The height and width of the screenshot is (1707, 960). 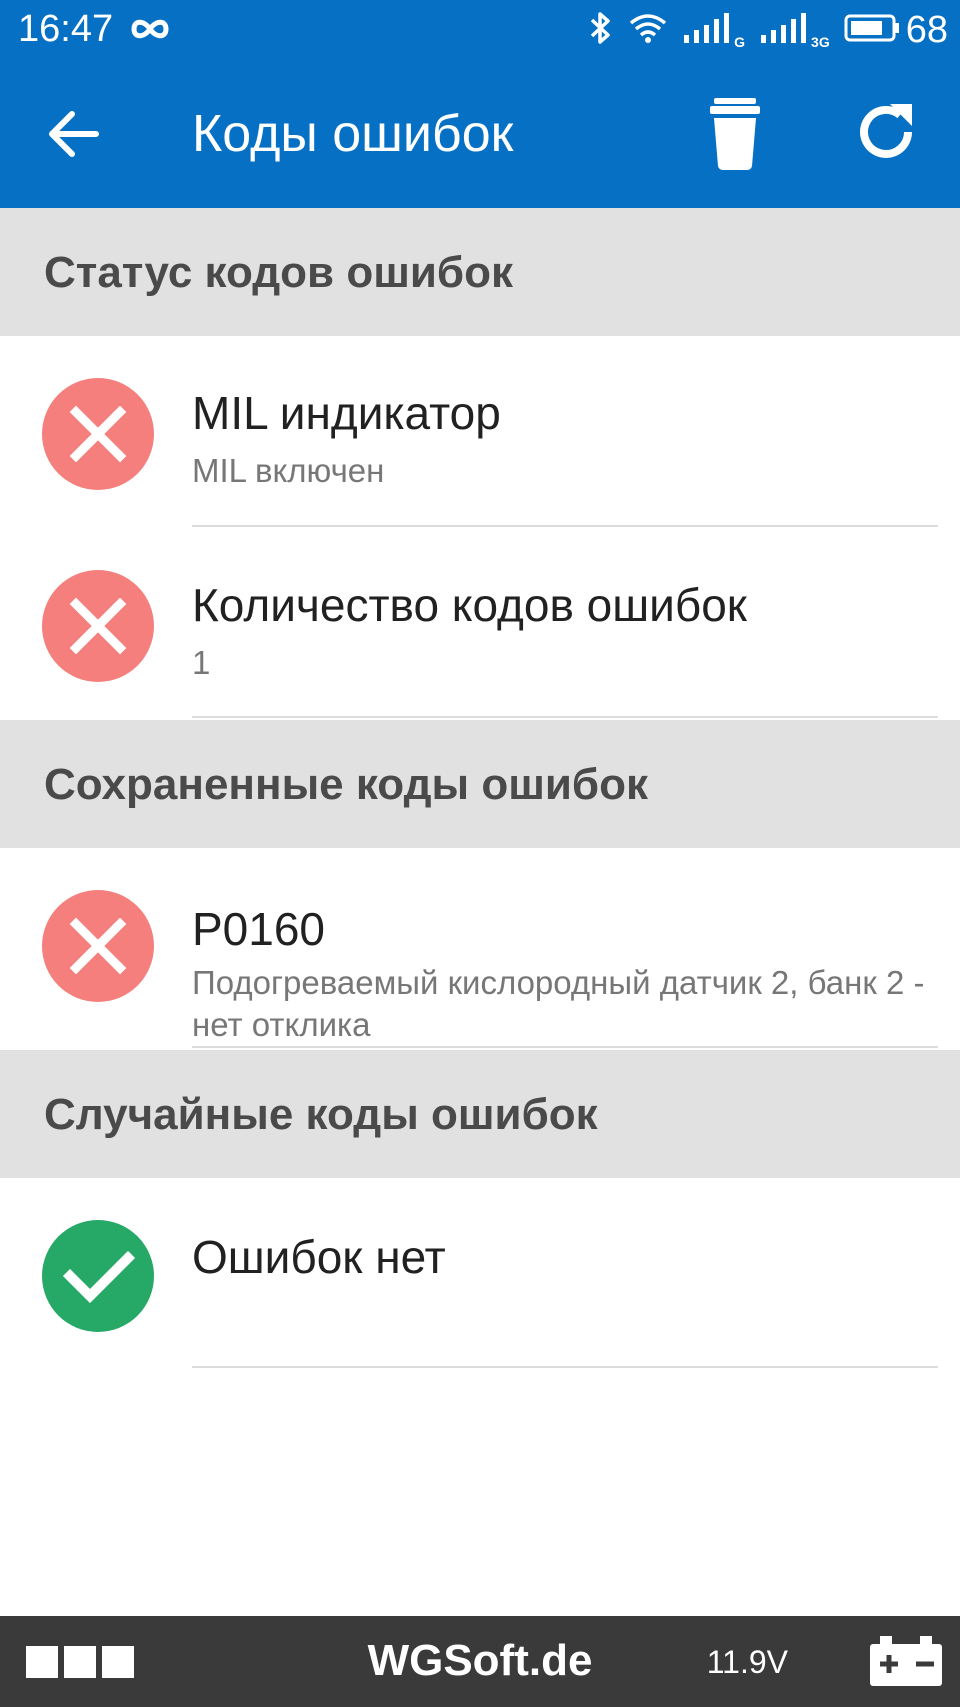 I want to click on refresh-icon, so click(x=886, y=132).